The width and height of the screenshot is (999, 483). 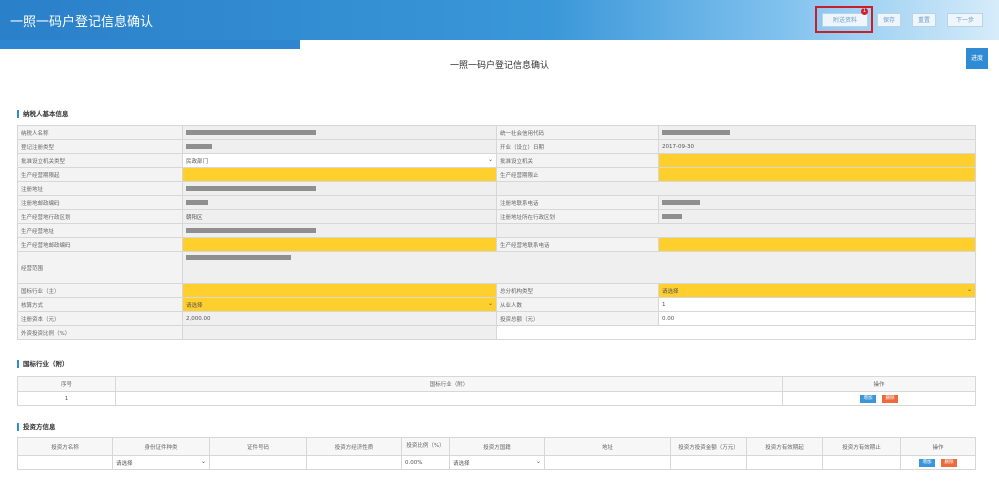 I want to click on col-header-valid-to: 投资方有效期止, so click(x=861, y=446).